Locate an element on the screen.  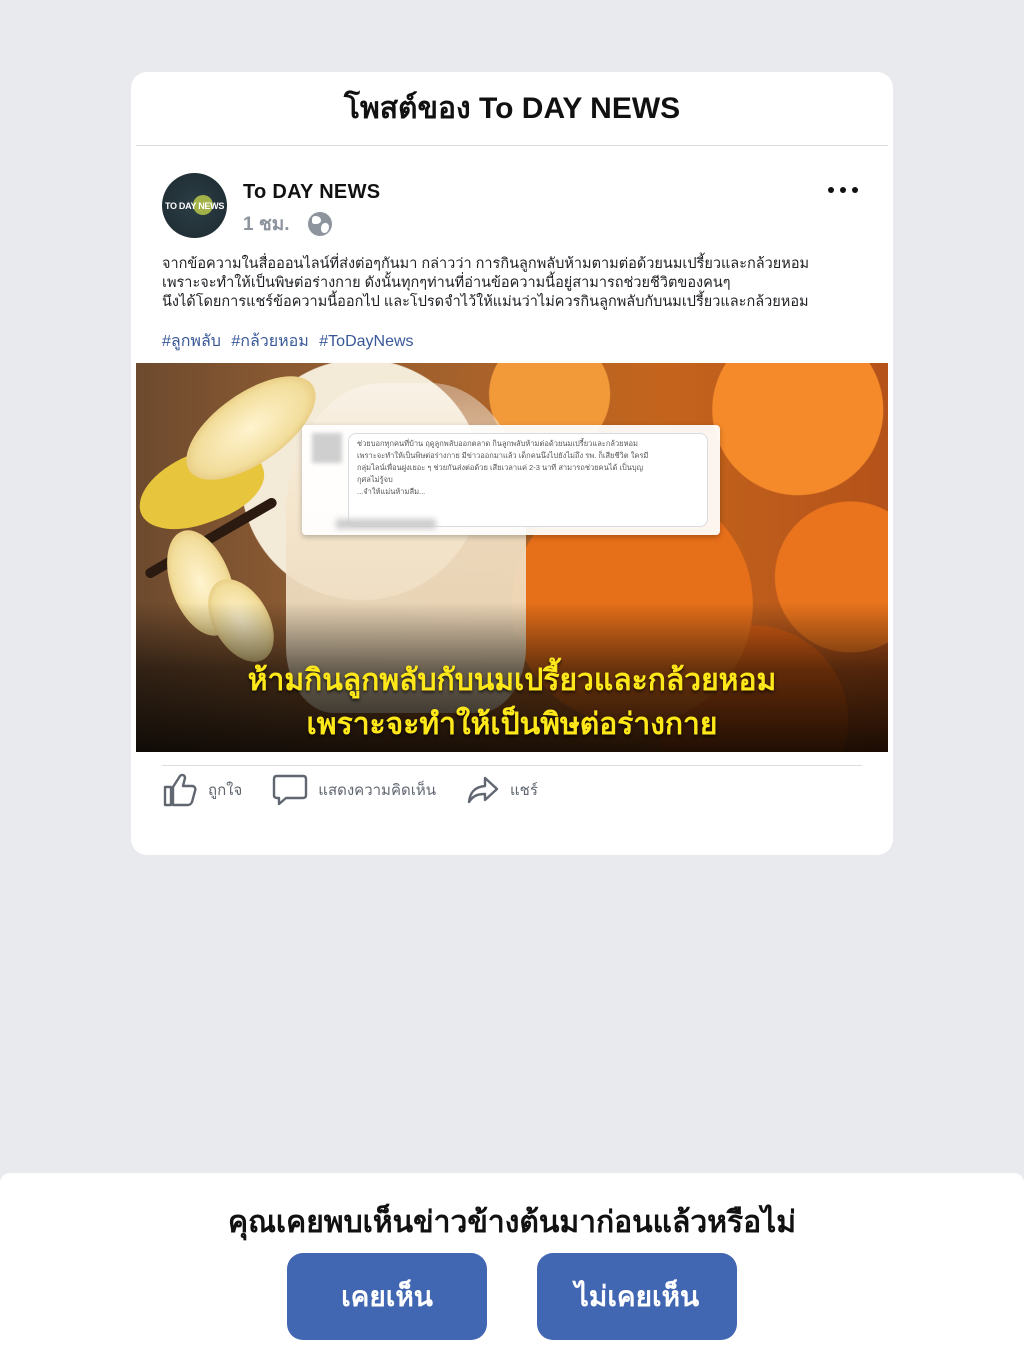
comment-icon is located at coordinates (290, 790).